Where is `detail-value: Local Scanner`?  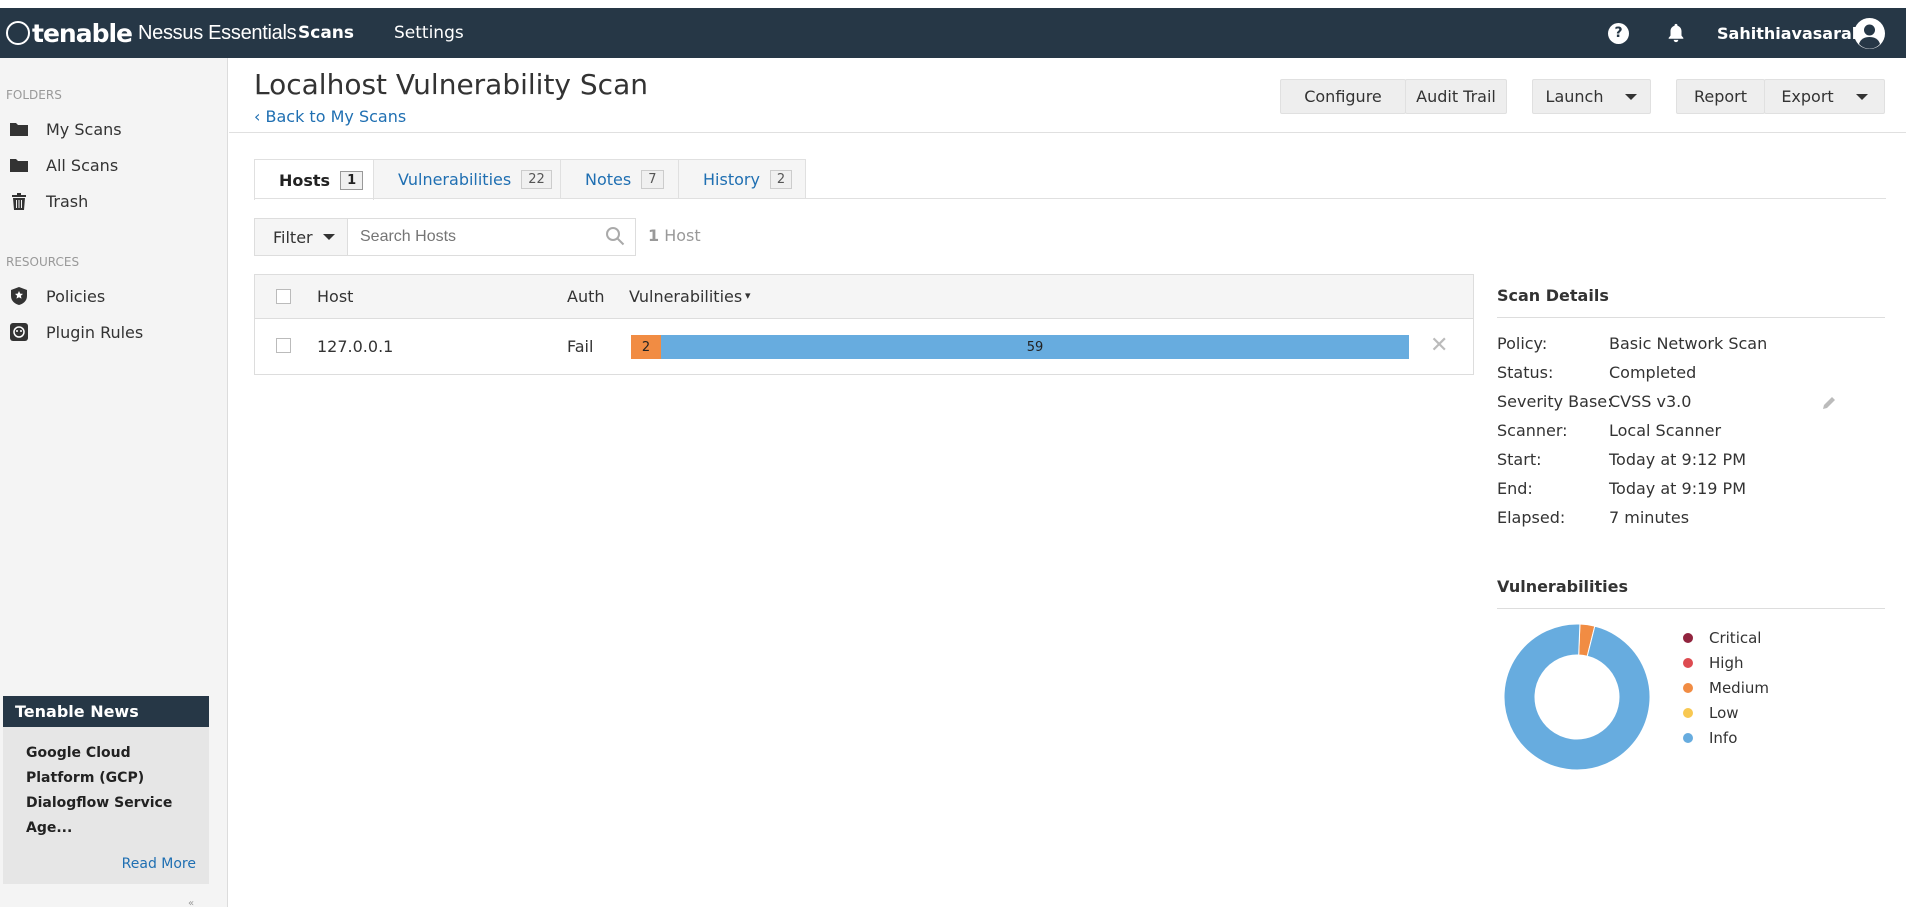
detail-value: Local Scanner is located at coordinates (1665, 430).